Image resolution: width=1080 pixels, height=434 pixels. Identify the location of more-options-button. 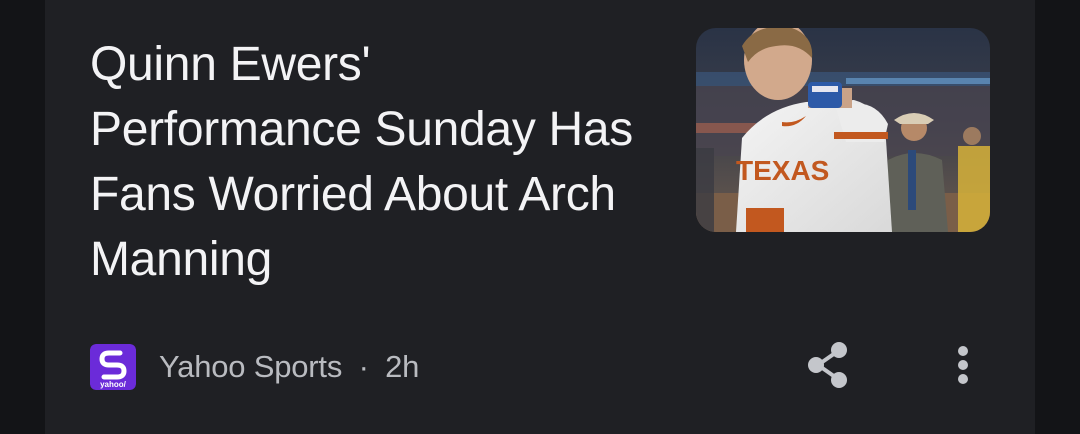
(963, 367).